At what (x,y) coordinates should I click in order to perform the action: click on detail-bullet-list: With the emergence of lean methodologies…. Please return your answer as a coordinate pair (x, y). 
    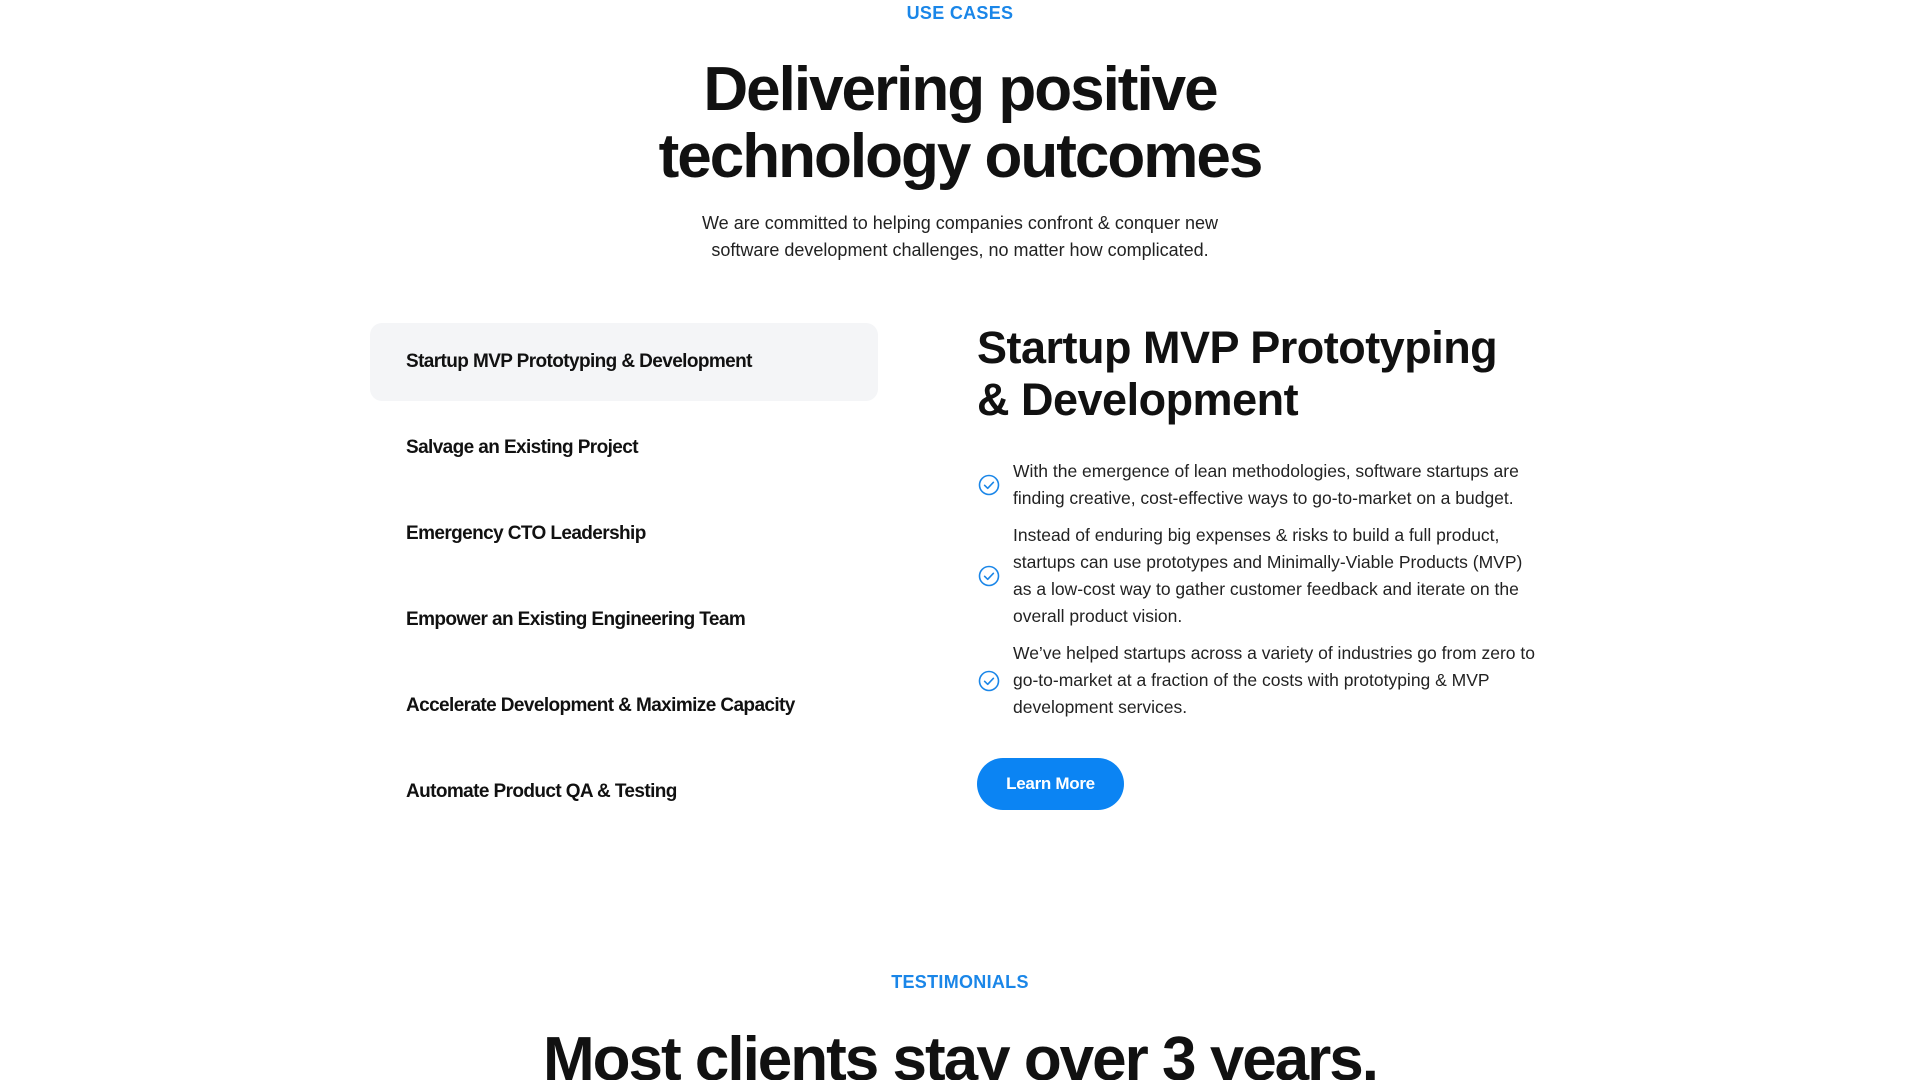
    Looking at the image, I should click on (1272, 594).